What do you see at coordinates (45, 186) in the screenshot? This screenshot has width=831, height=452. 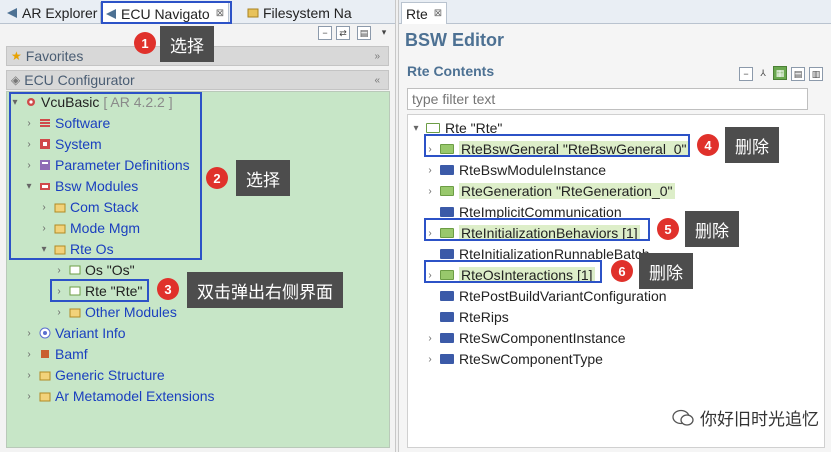 I see `bsw-modules-icon` at bounding box center [45, 186].